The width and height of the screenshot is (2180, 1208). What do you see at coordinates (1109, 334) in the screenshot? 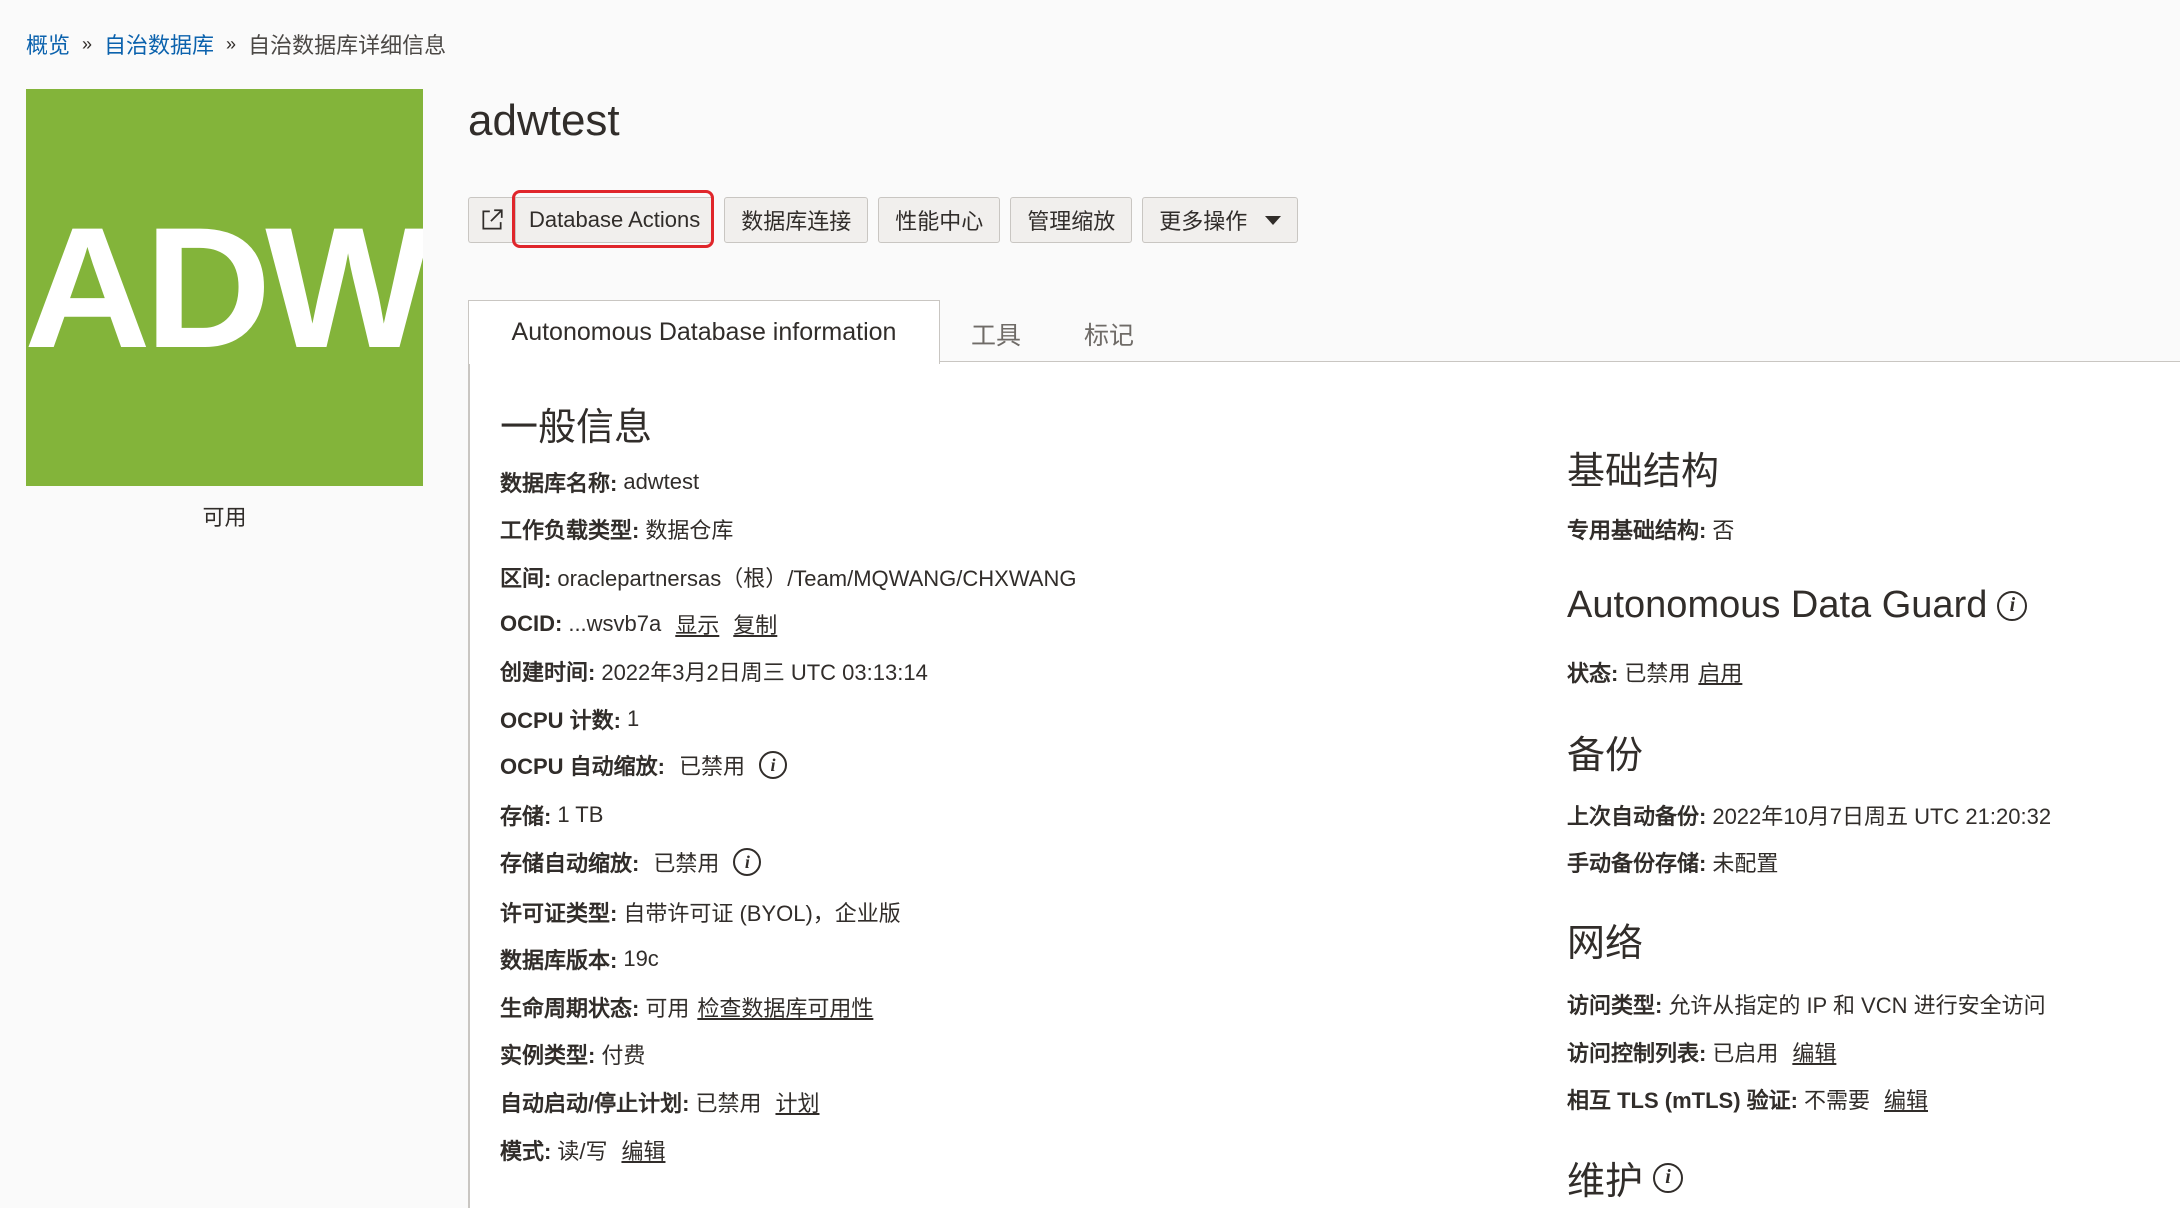
I see `tab-tags: 标记` at bounding box center [1109, 334].